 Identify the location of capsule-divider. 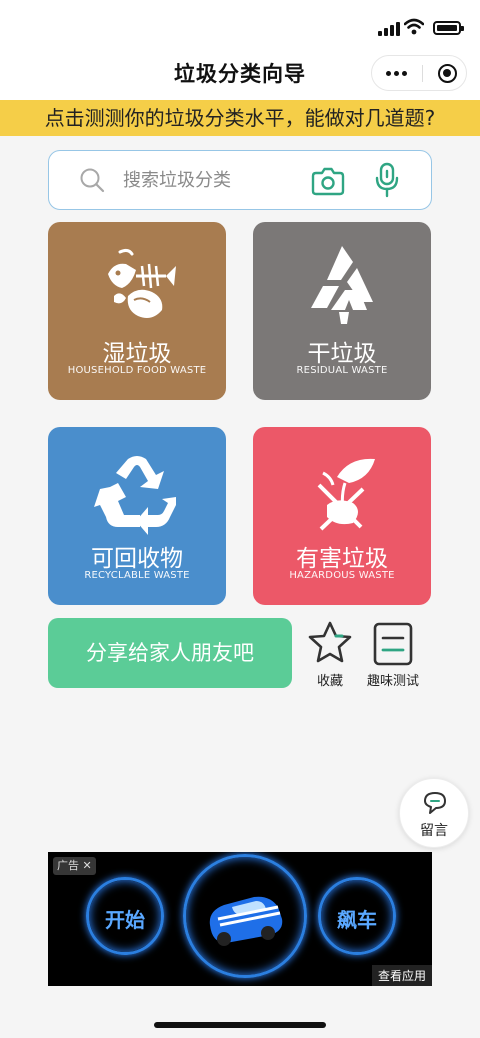
(422, 73).